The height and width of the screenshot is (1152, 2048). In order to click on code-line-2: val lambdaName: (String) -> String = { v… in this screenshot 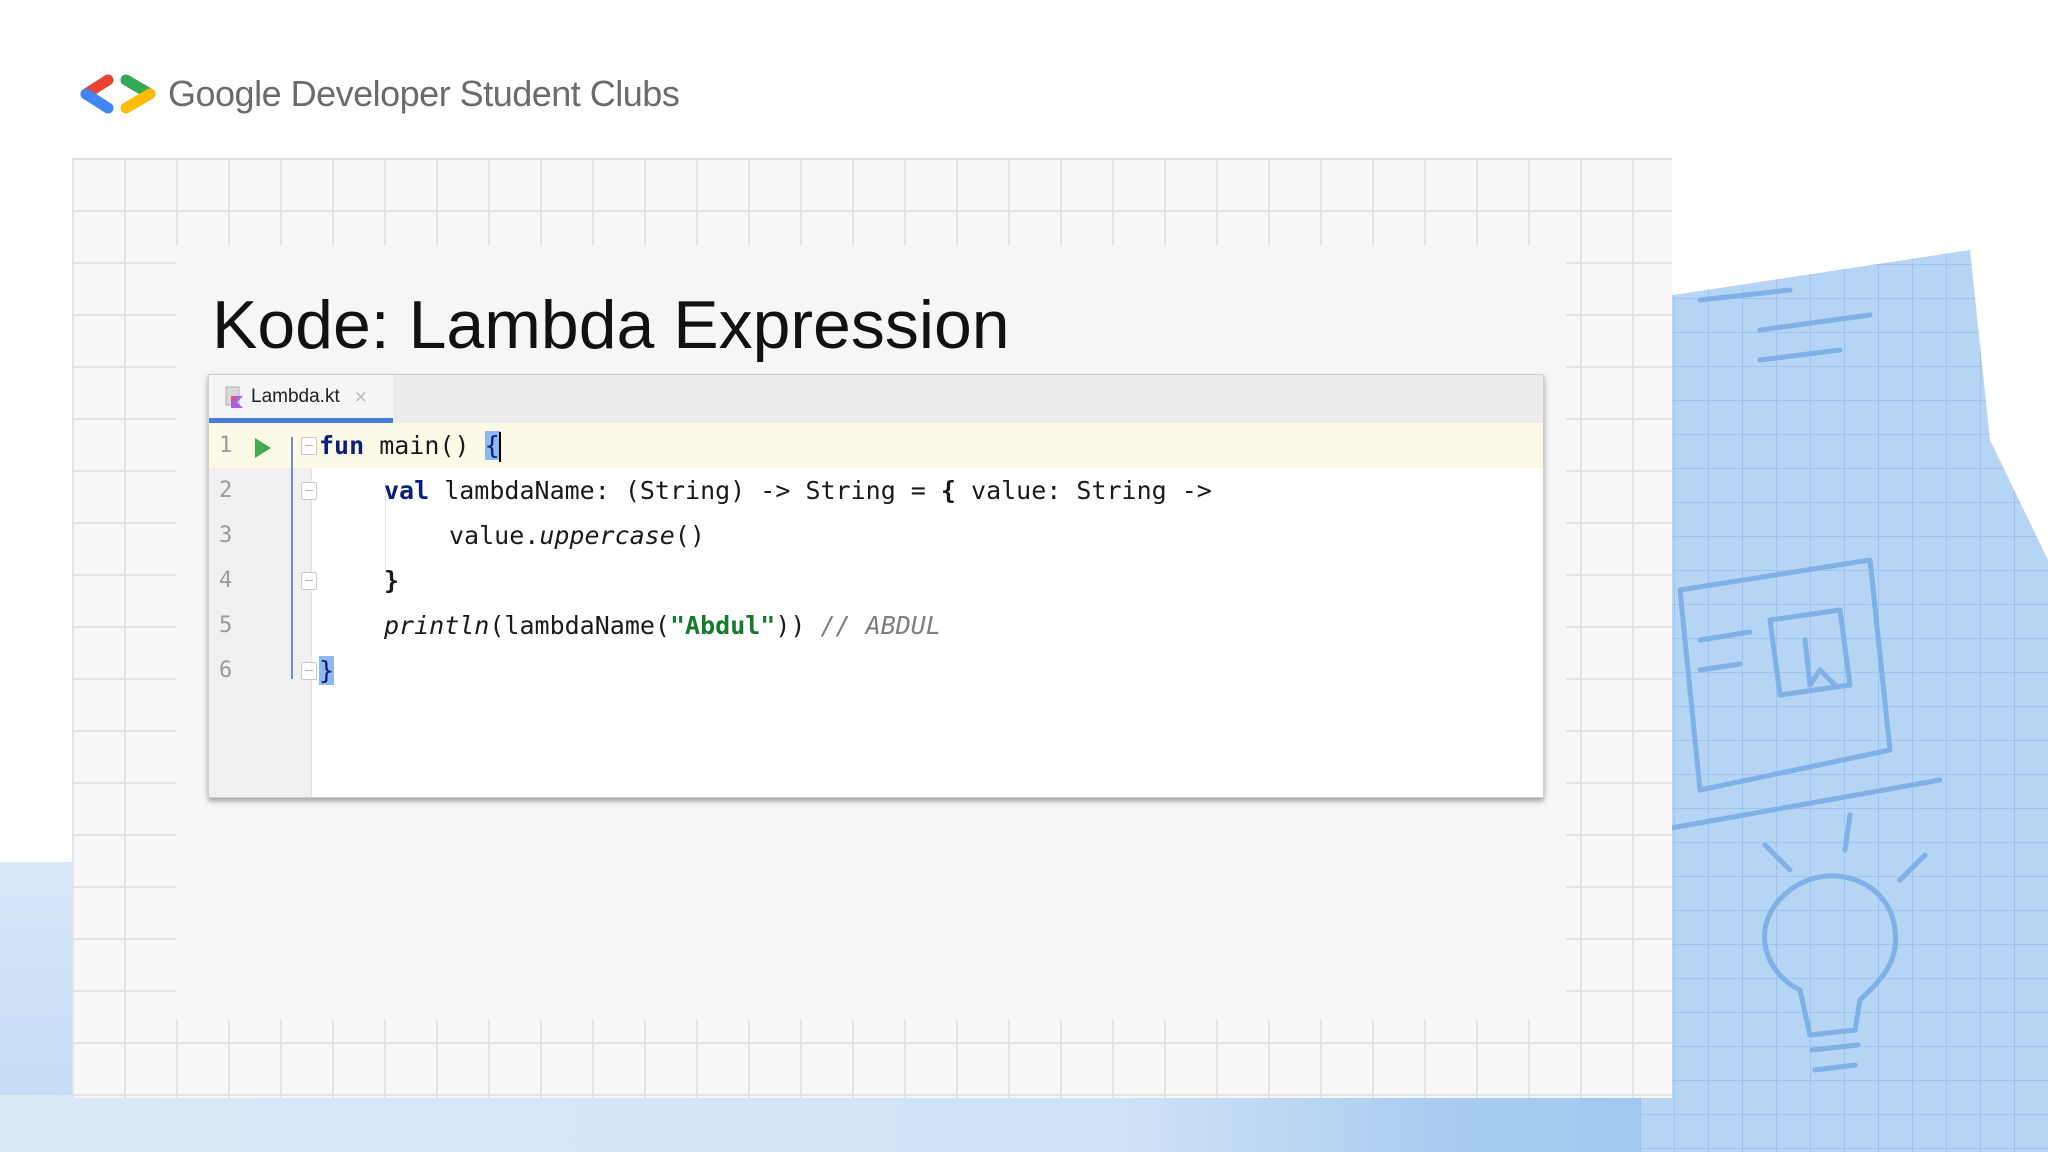, I will do `click(798, 490)`.